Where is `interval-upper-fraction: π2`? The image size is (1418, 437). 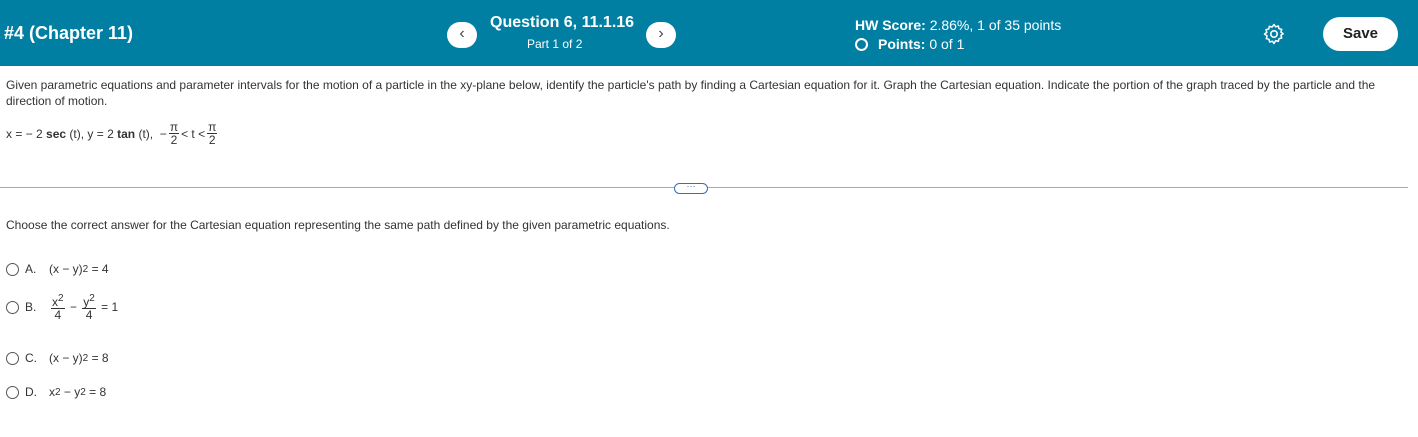 interval-upper-fraction: π2 is located at coordinates (212, 134).